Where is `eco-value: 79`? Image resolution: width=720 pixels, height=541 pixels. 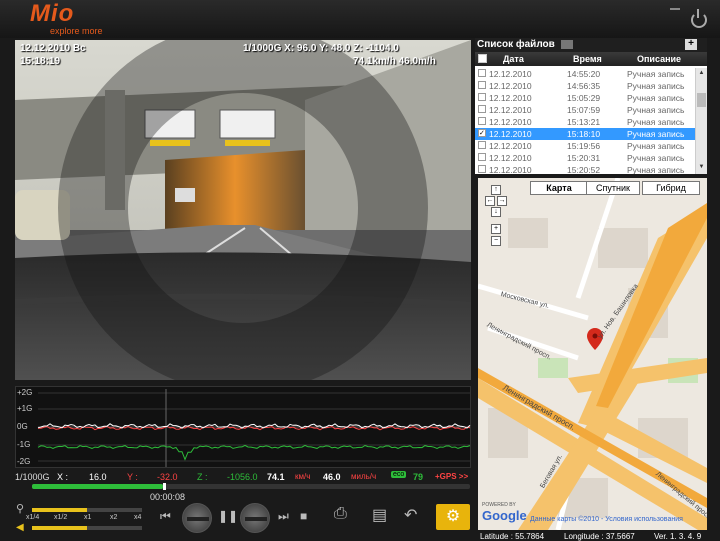 eco-value: 79 is located at coordinates (418, 477).